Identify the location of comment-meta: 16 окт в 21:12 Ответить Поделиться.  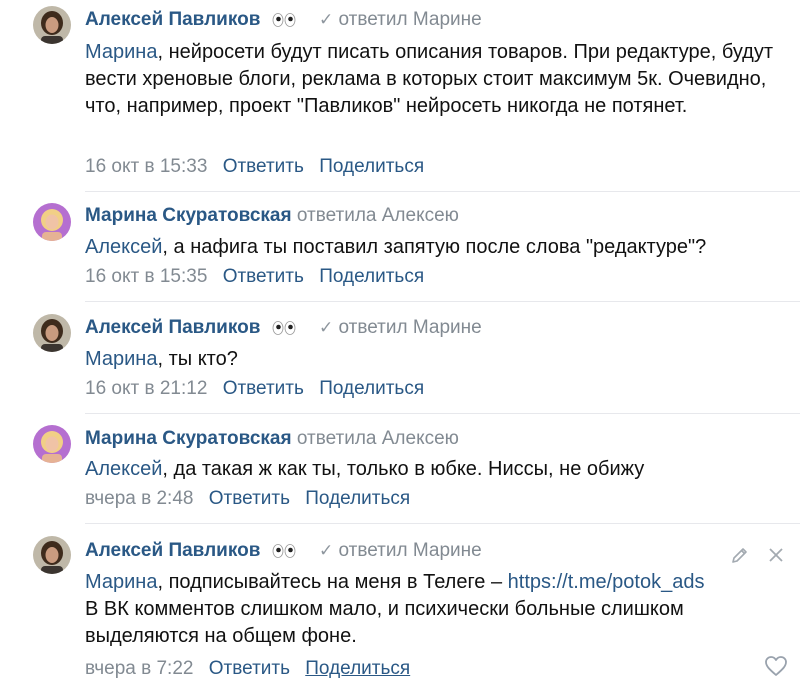
(254, 389).